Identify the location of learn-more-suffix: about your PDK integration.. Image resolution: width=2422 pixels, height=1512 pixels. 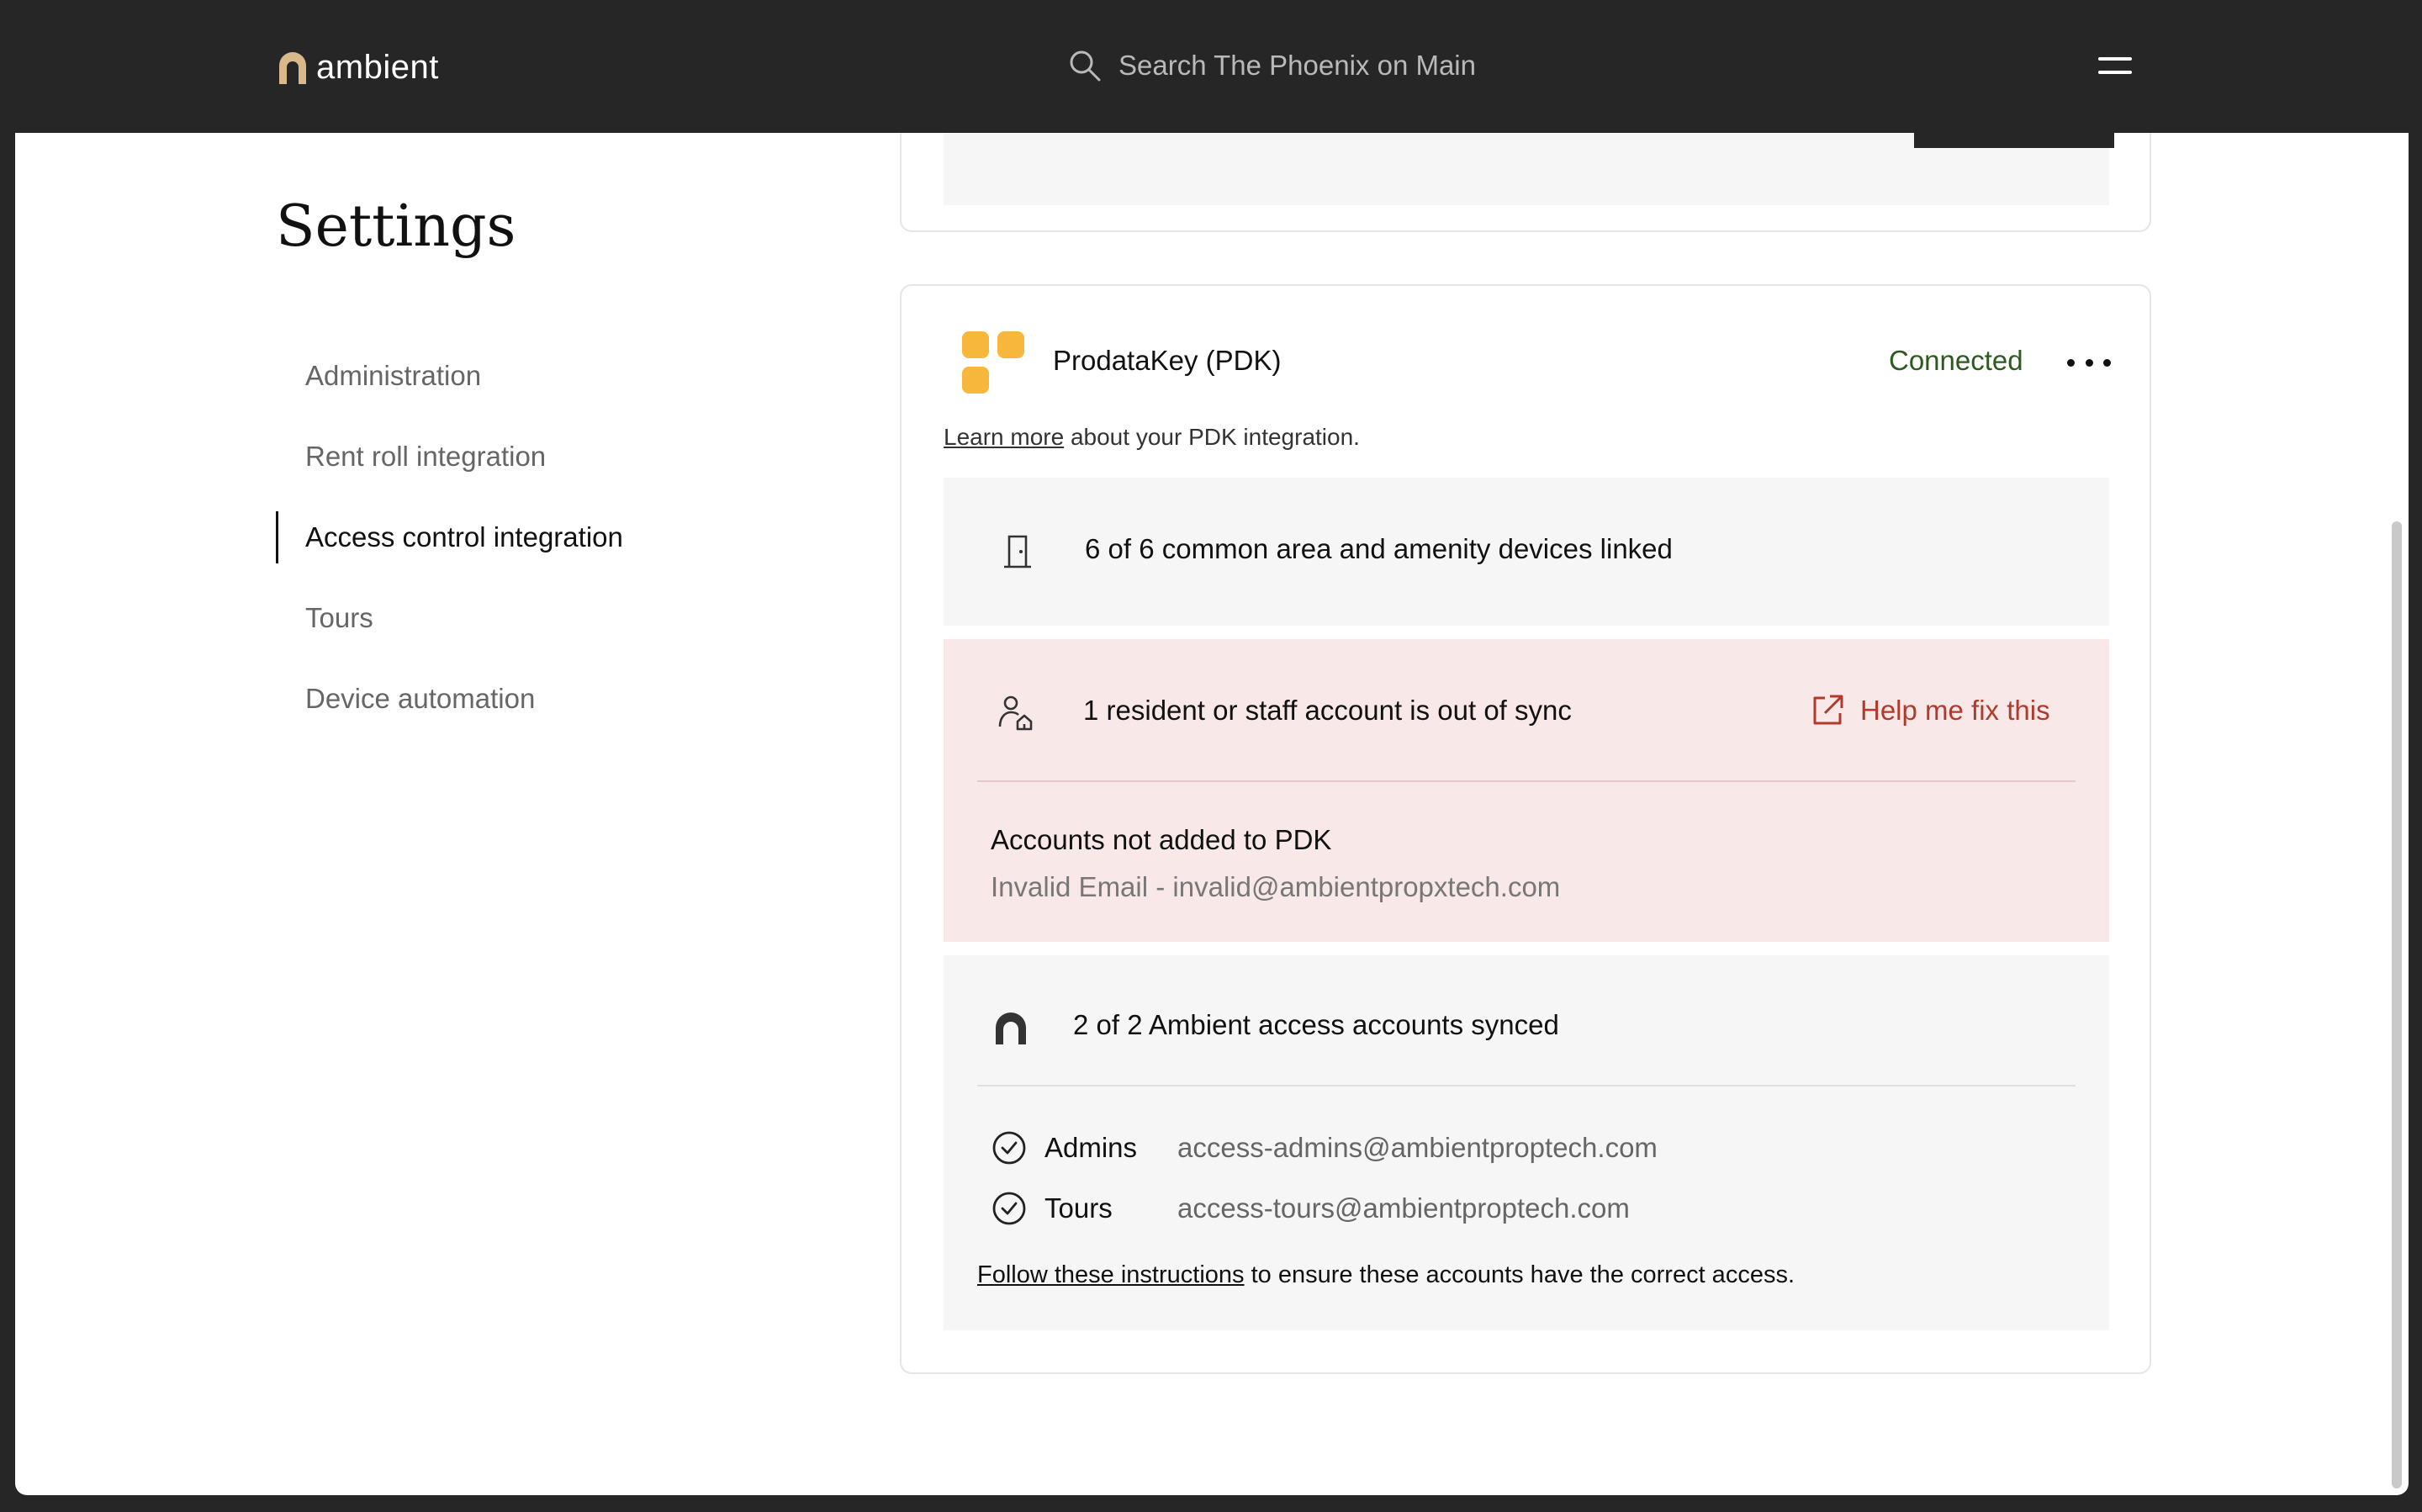
(1212, 437).